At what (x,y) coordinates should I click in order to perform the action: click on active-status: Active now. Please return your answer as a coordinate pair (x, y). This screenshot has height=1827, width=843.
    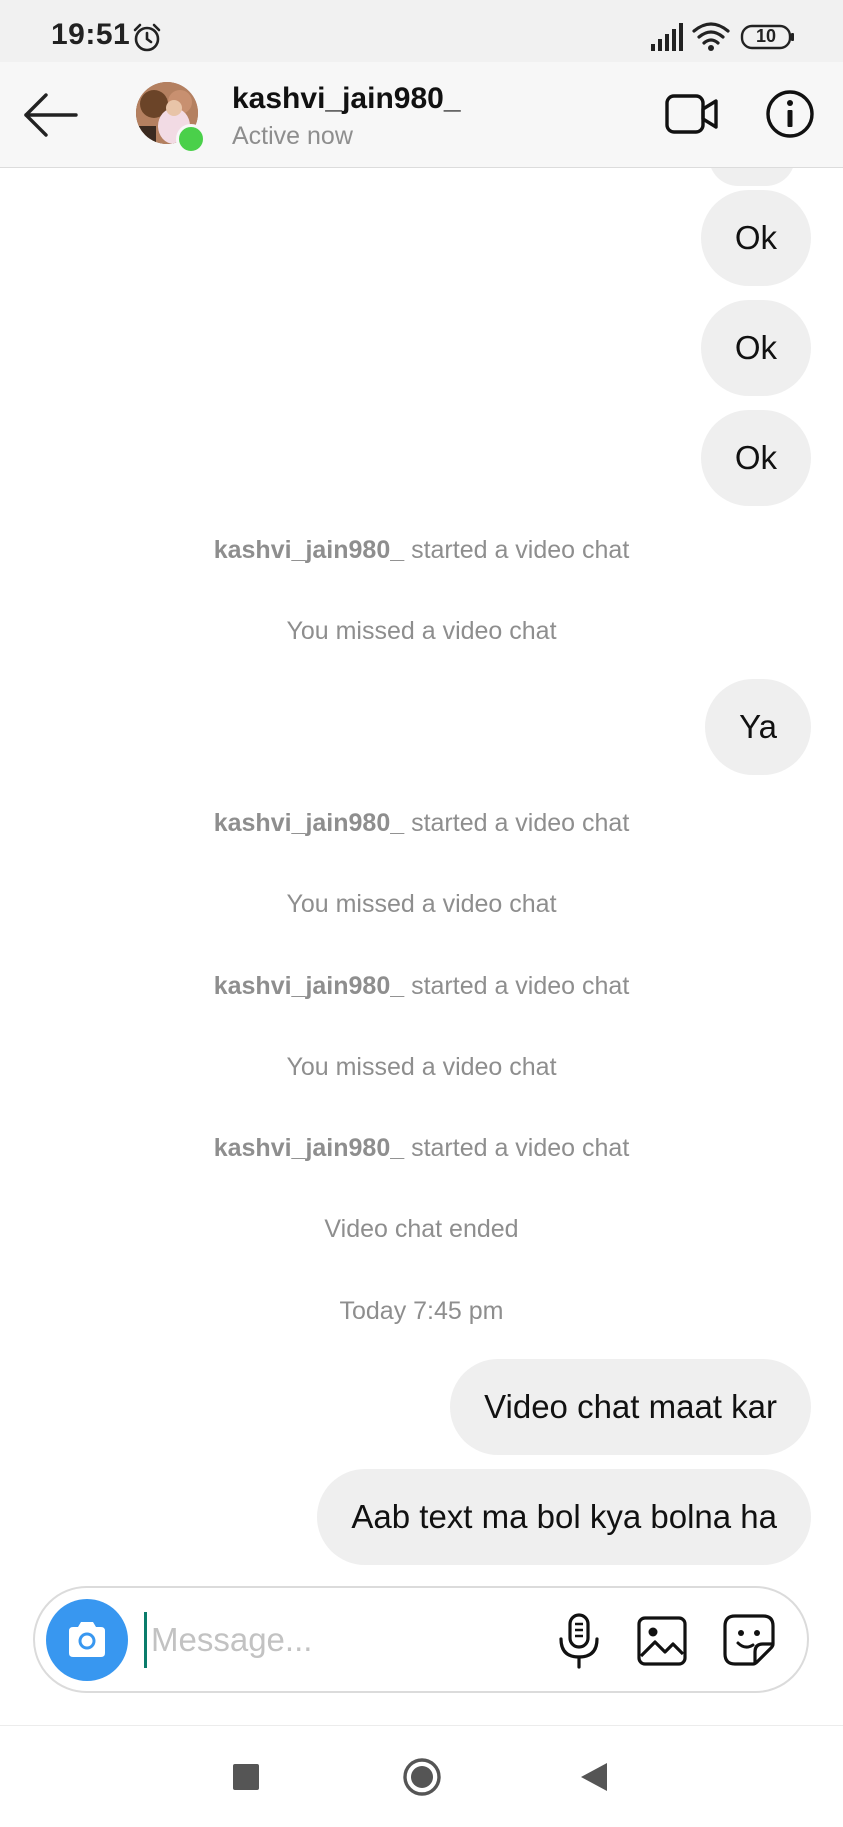
    Looking at the image, I should click on (292, 136).